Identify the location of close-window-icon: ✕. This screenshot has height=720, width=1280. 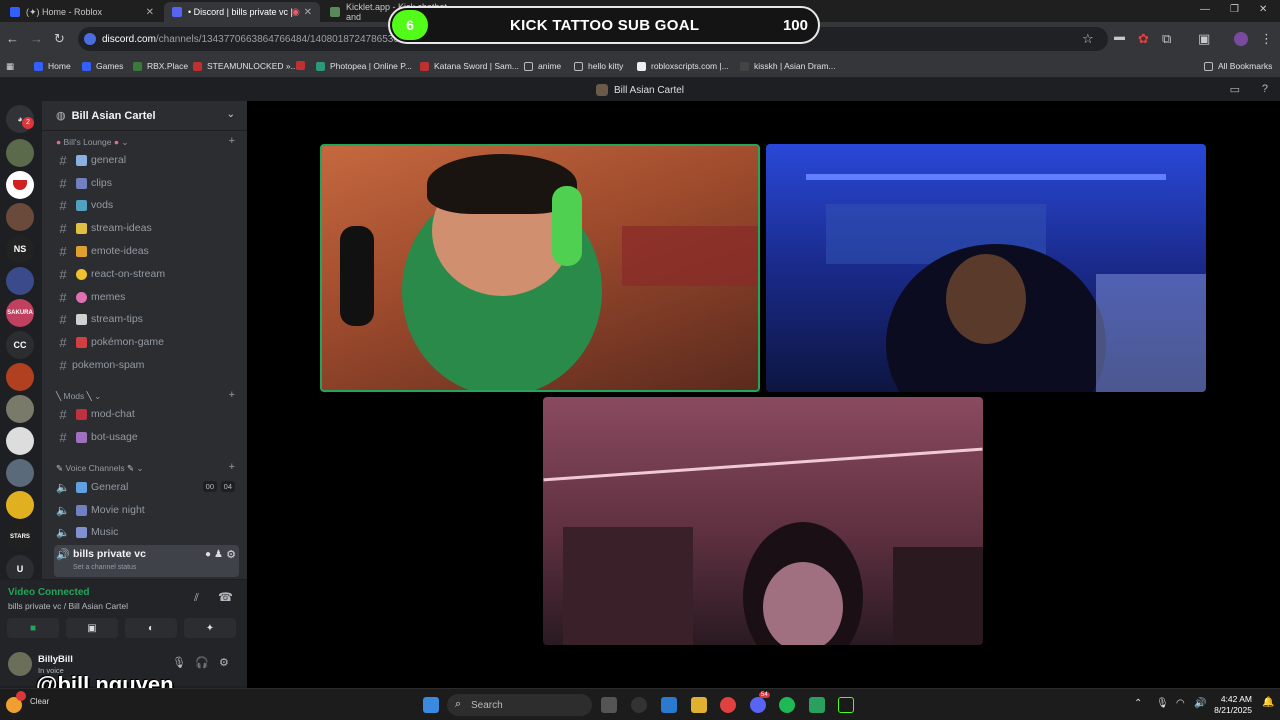
(1263, 9).